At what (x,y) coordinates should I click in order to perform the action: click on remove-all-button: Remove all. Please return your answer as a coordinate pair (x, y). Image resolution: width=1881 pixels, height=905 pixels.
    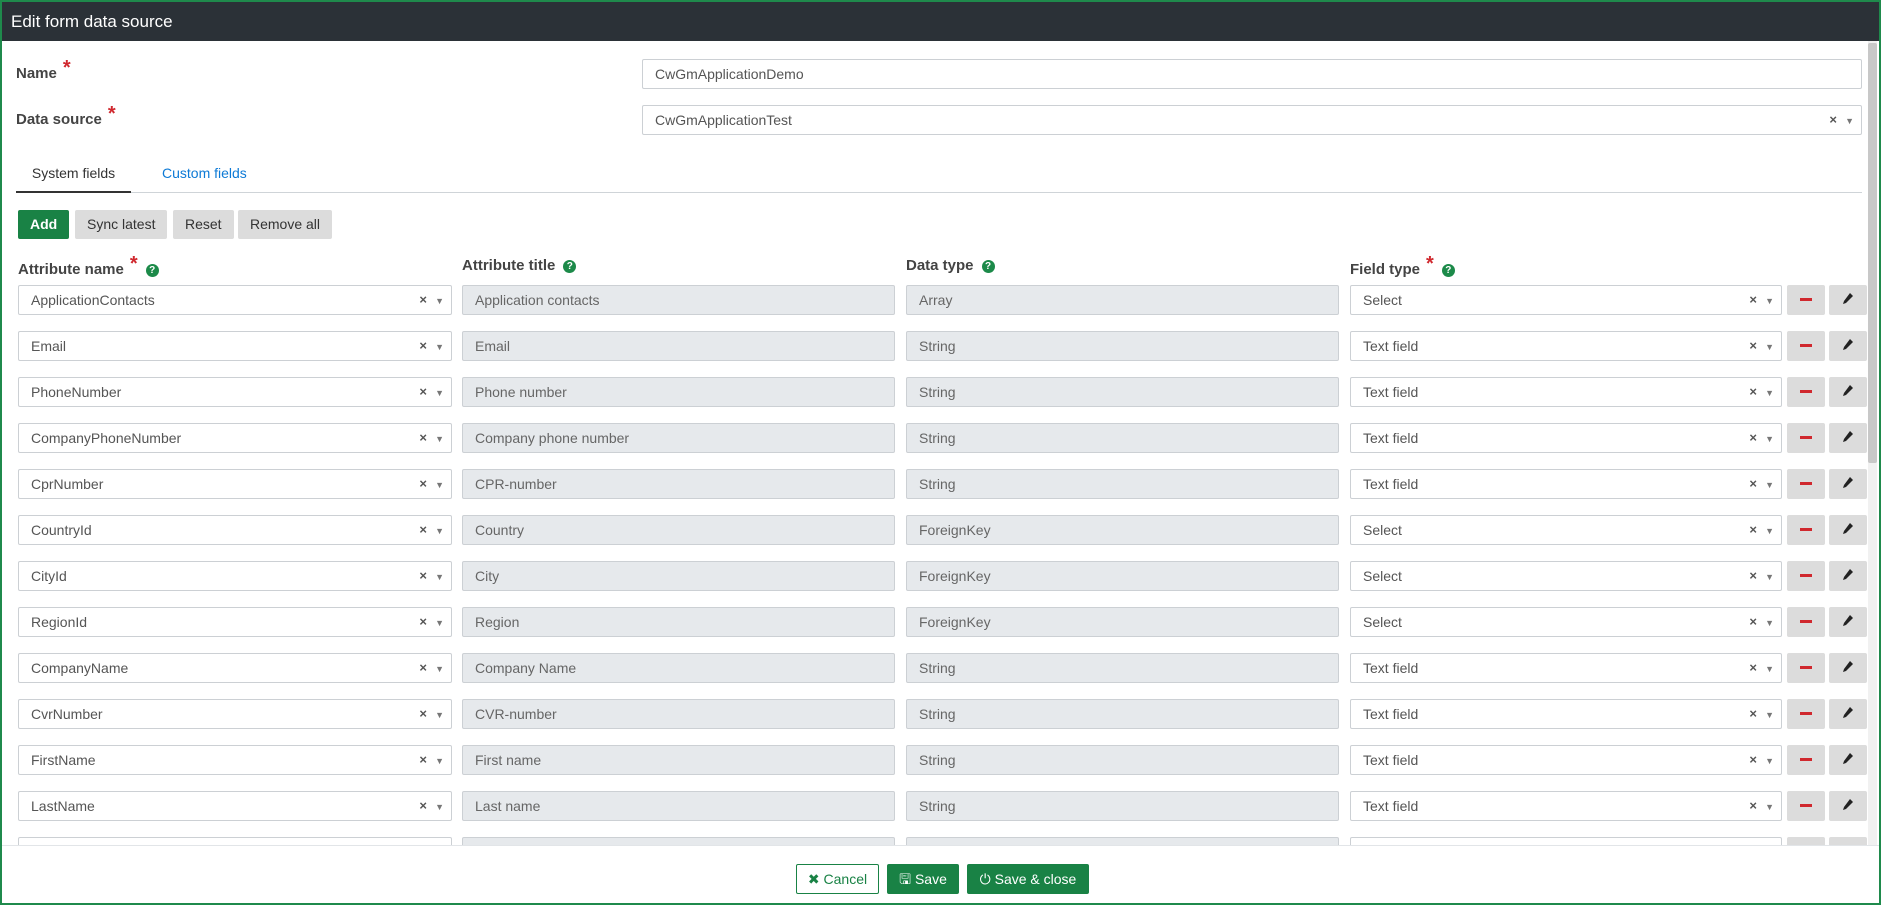
    Looking at the image, I should click on (285, 224).